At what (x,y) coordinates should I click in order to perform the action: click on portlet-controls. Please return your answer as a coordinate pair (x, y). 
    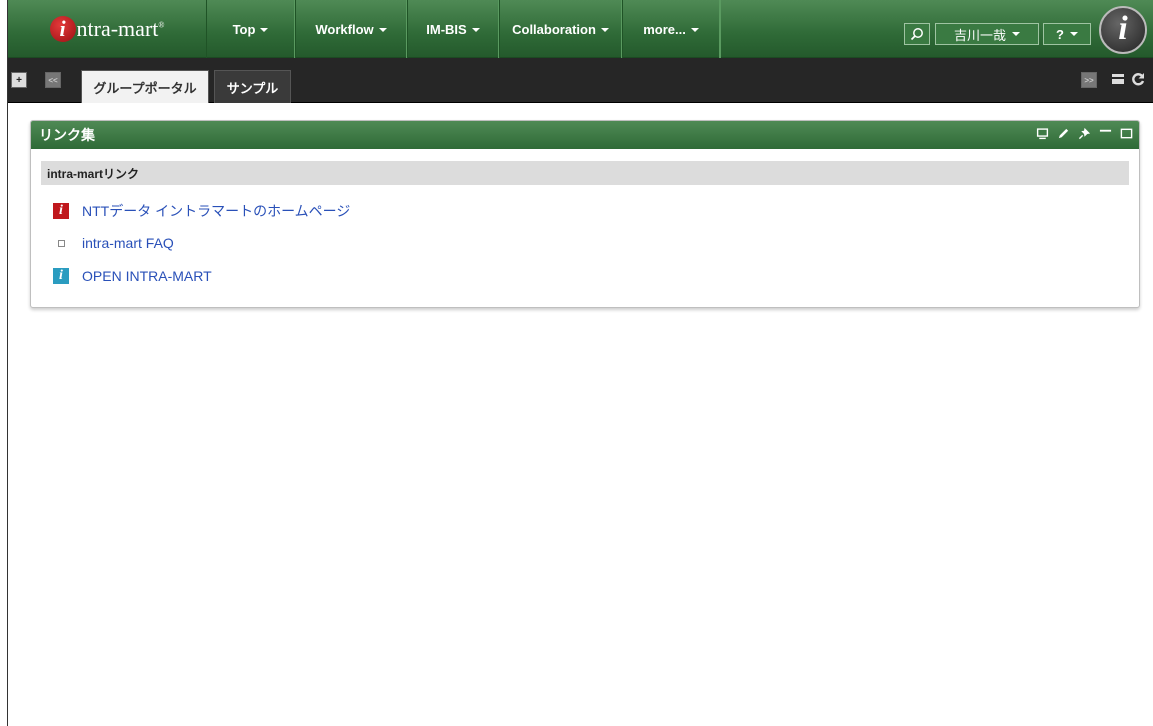
    Looking at the image, I should click on (1084, 133).